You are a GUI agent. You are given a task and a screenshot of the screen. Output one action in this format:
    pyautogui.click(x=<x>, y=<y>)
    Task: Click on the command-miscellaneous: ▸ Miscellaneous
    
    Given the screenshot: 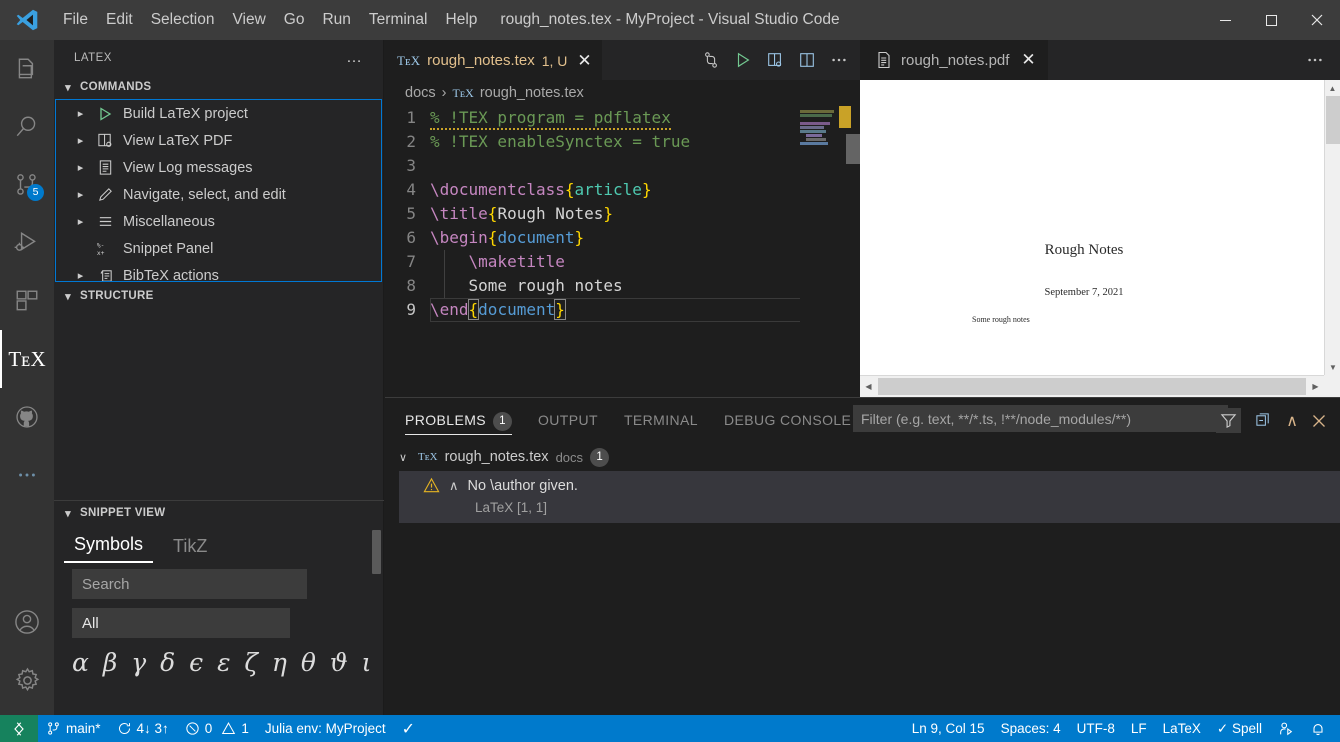 What is the action you would take?
    pyautogui.click(x=218, y=221)
    